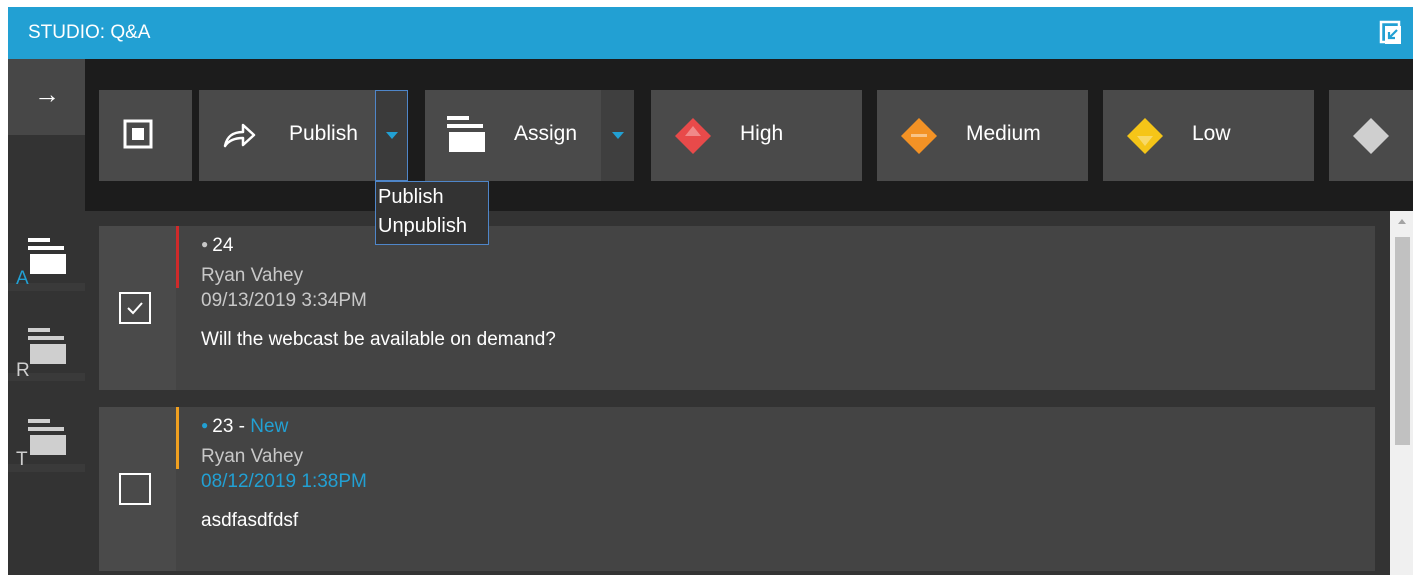  I want to click on select-all-button, so click(145, 135).